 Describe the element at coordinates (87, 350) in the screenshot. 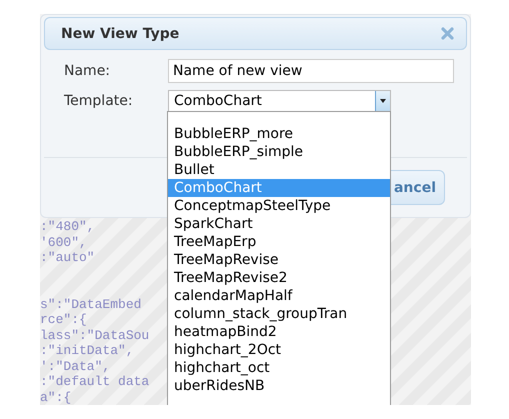

I see `code-line: :"initData",` at that location.